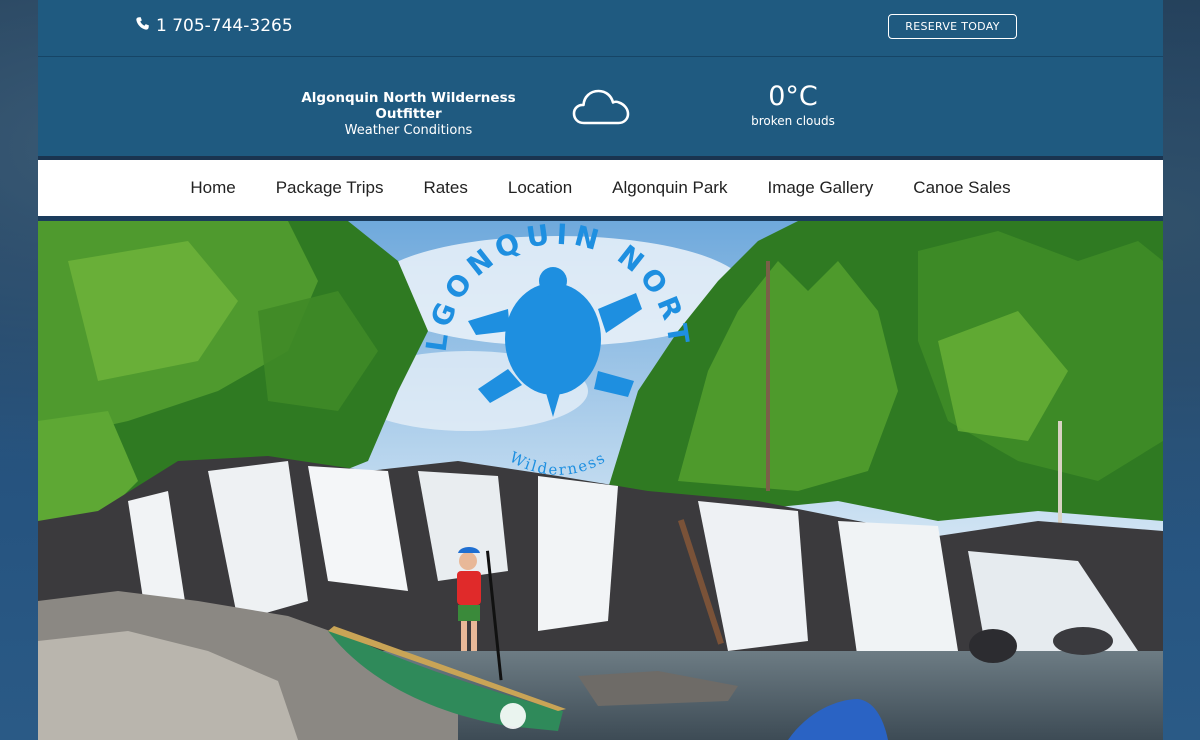 The height and width of the screenshot is (740, 1200). I want to click on weather-subtitle: Weather Conditions, so click(408, 130).